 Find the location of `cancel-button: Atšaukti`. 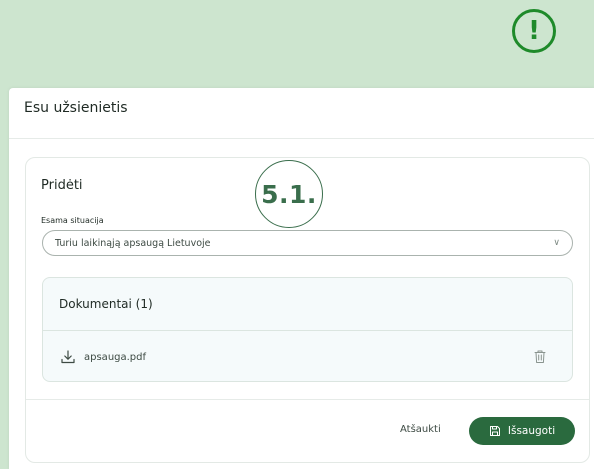

cancel-button: Atšaukti is located at coordinates (420, 429).